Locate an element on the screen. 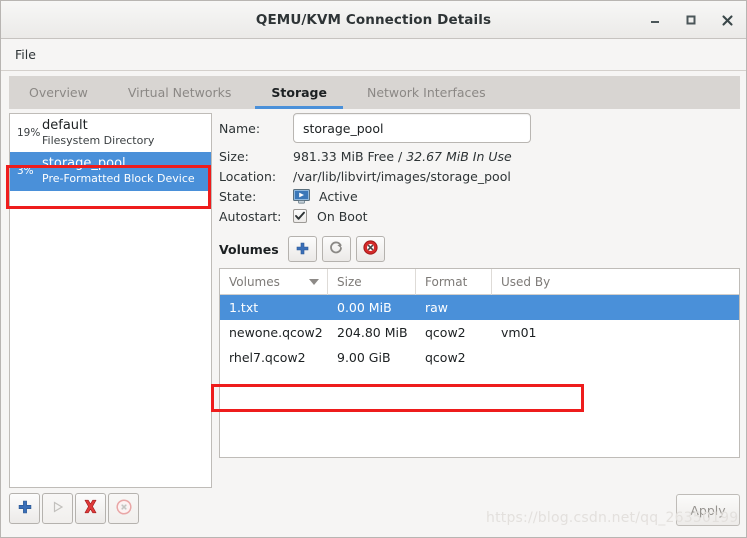 This screenshot has height=538, width=747. start-pool-button is located at coordinates (57, 508).